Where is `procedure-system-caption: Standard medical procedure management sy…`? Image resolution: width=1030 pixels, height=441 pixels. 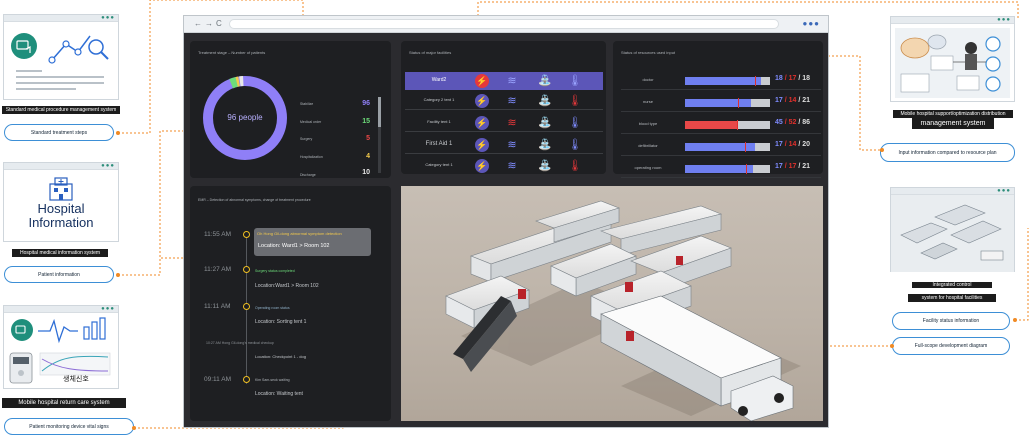
procedure-system-caption: Standard medical procedure management sy… is located at coordinates (61, 110).